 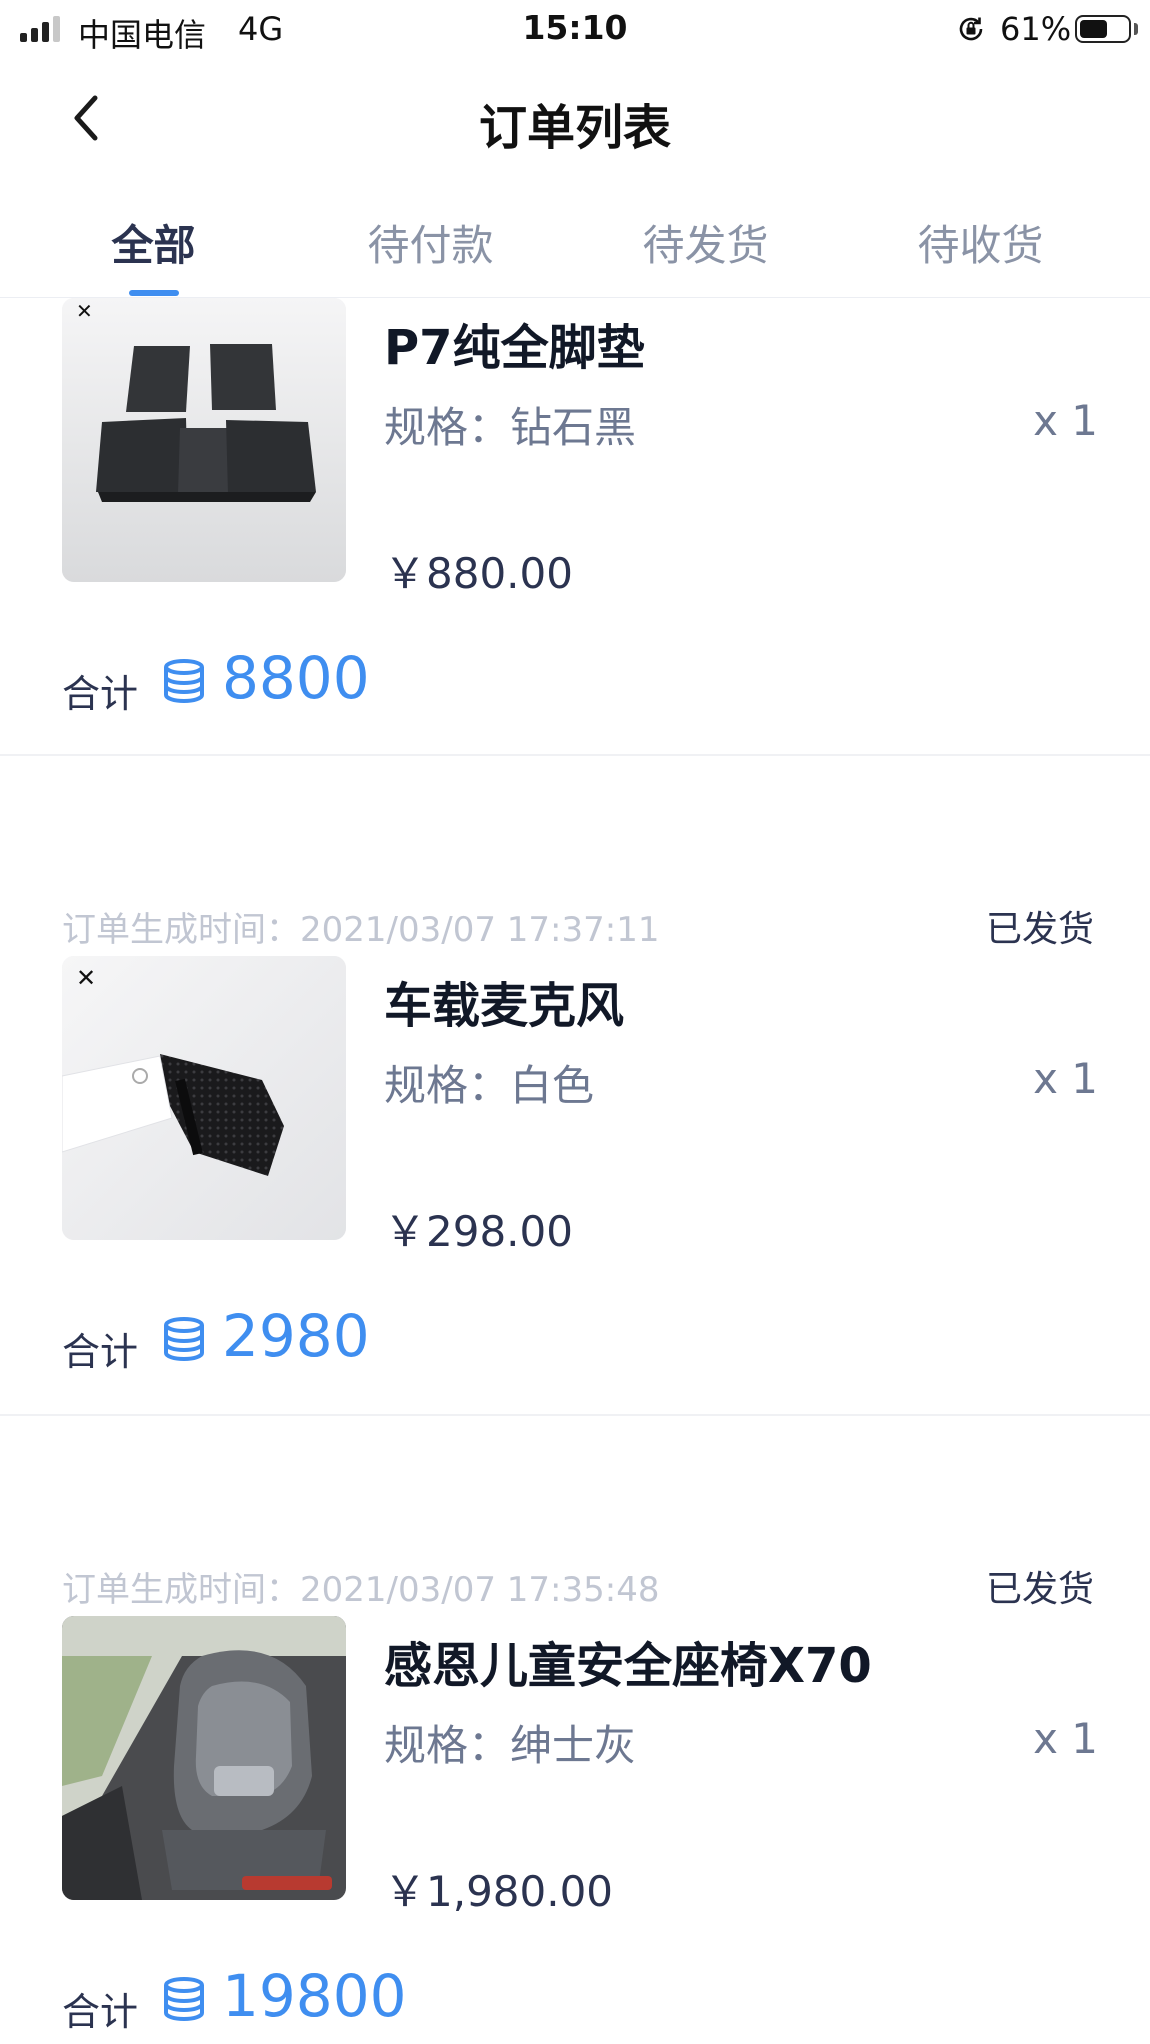 What do you see at coordinates (480, 930) in the screenshot?
I see `order-time-value: 2021/03/07 17:37:11` at bounding box center [480, 930].